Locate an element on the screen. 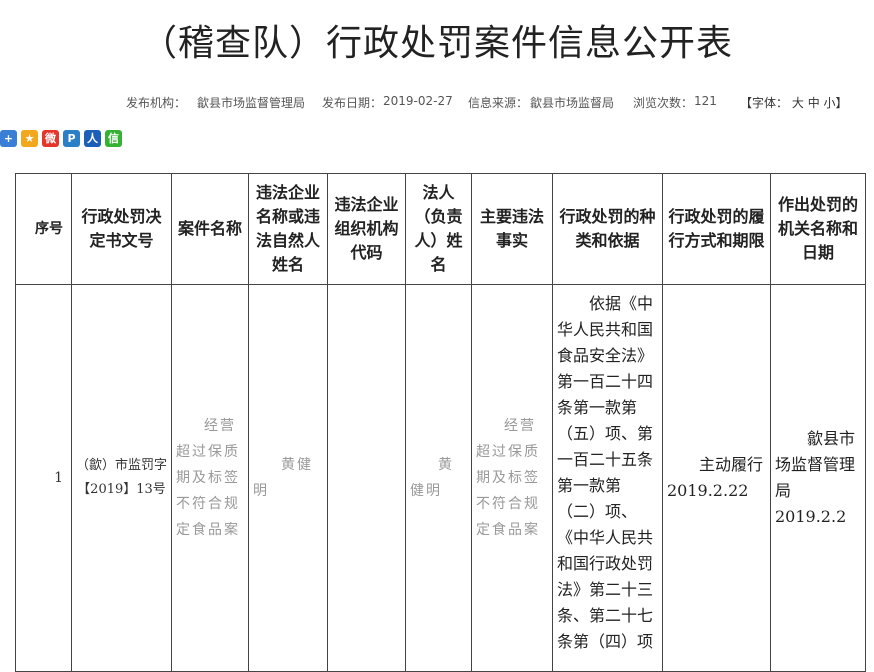  publisher-label: 发布机构： is located at coordinates (156, 103).